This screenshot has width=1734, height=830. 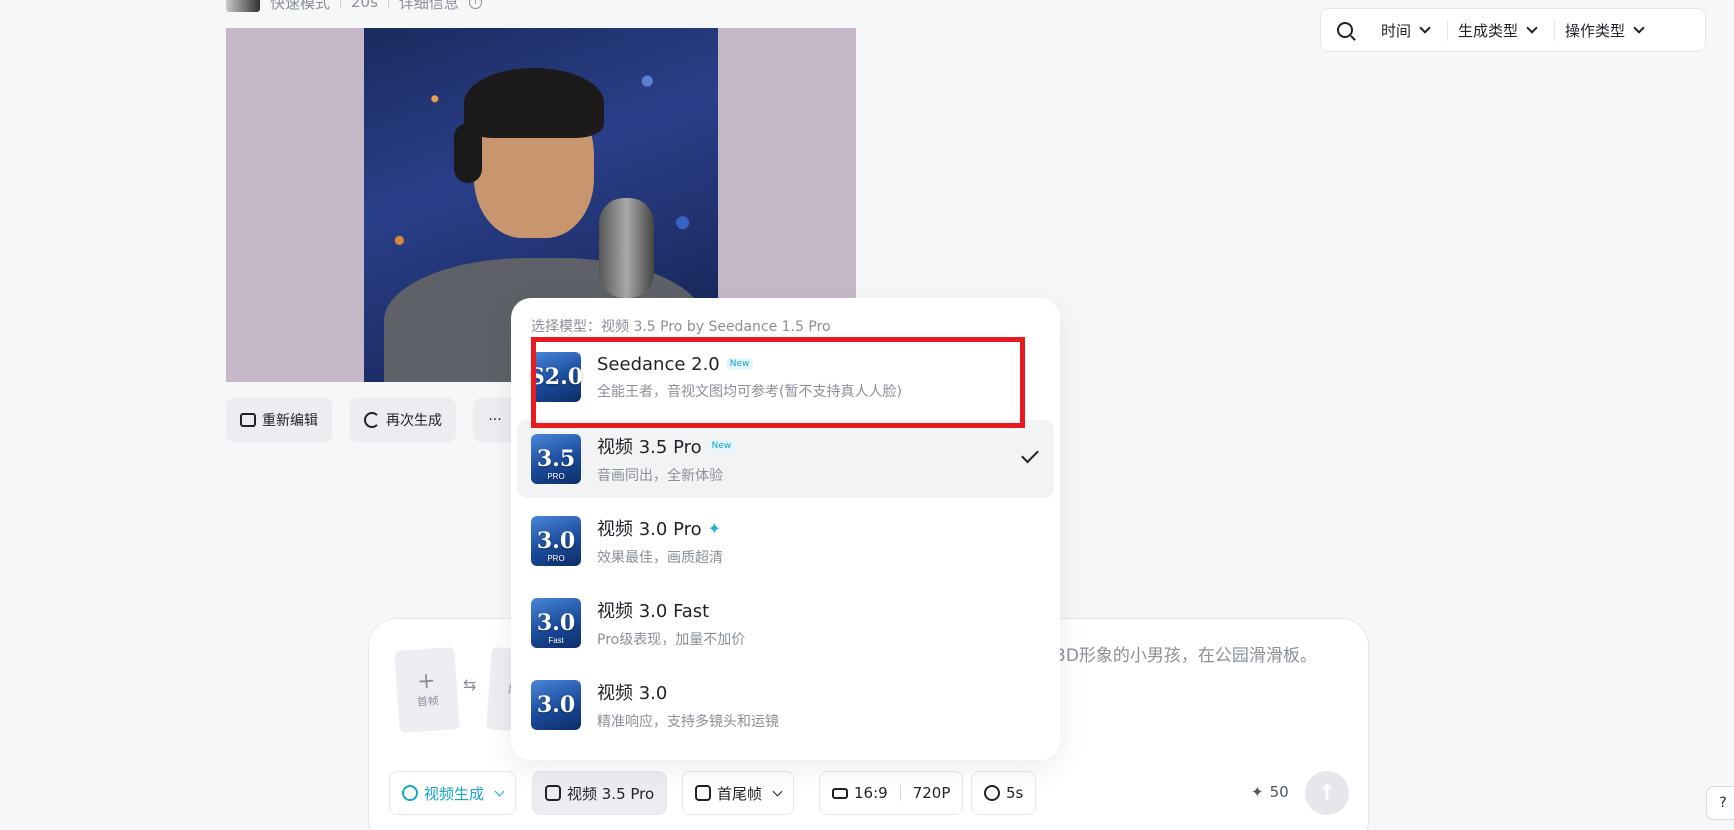 What do you see at coordinates (1405, 30) in the screenshot?
I see `filter-time: 时间` at bounding box center [1405, 30].